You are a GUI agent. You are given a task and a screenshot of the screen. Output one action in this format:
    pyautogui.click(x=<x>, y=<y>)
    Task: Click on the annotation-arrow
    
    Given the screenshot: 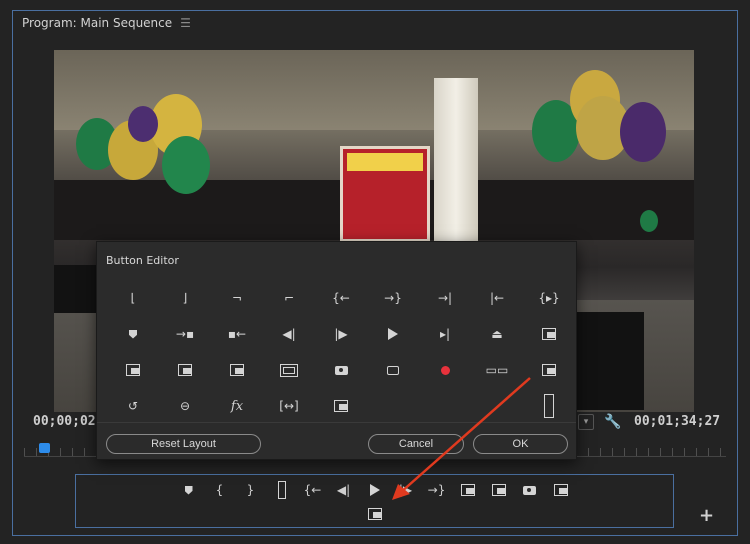 What is the action you would take?
    pyautogui.click(x=461, y=438)
    